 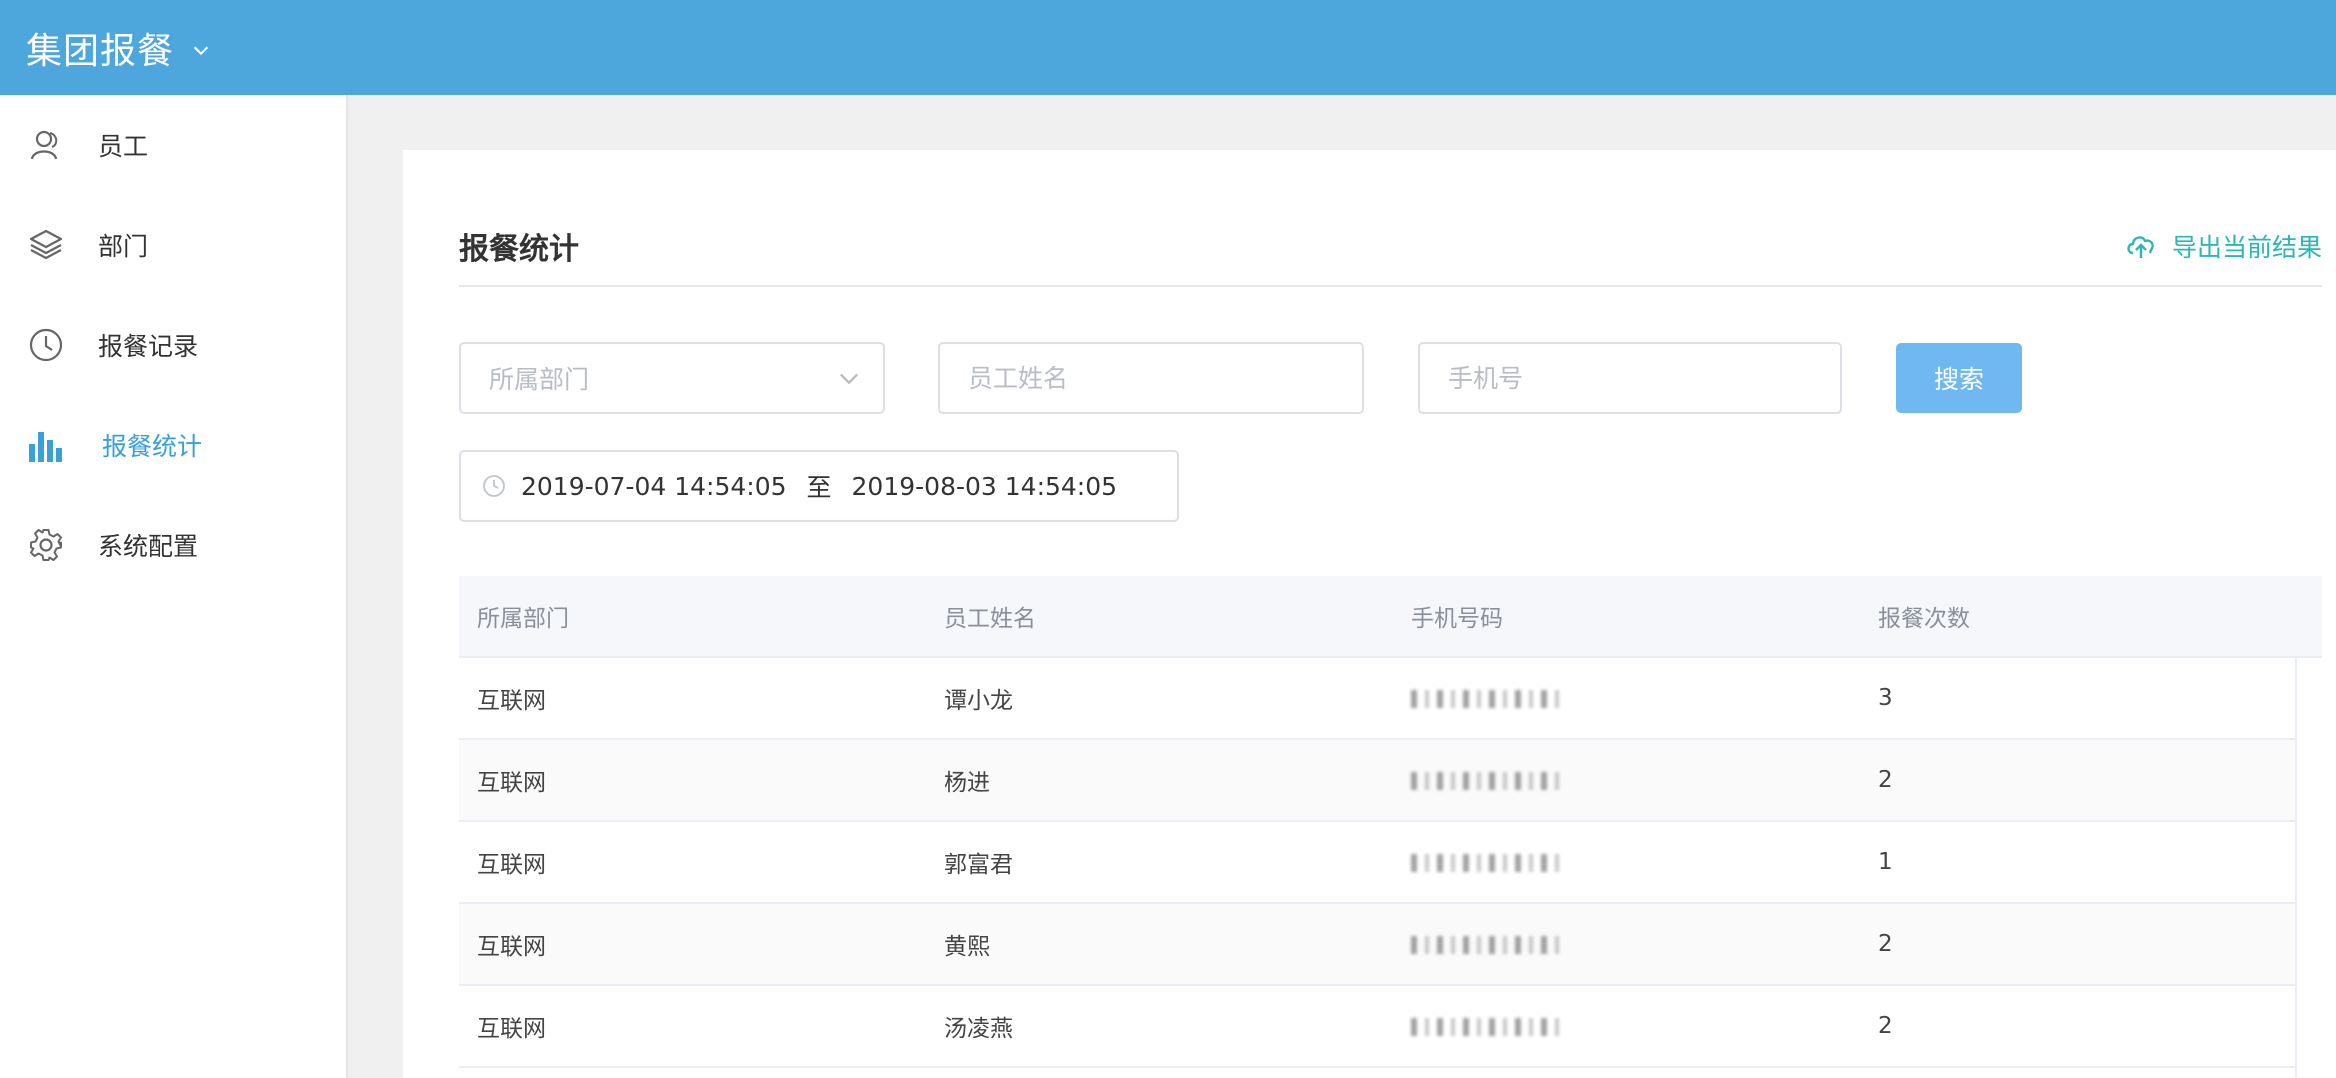 I want to click on sidebar-item-system-config: 系统配置, so click(x=173, y=545).